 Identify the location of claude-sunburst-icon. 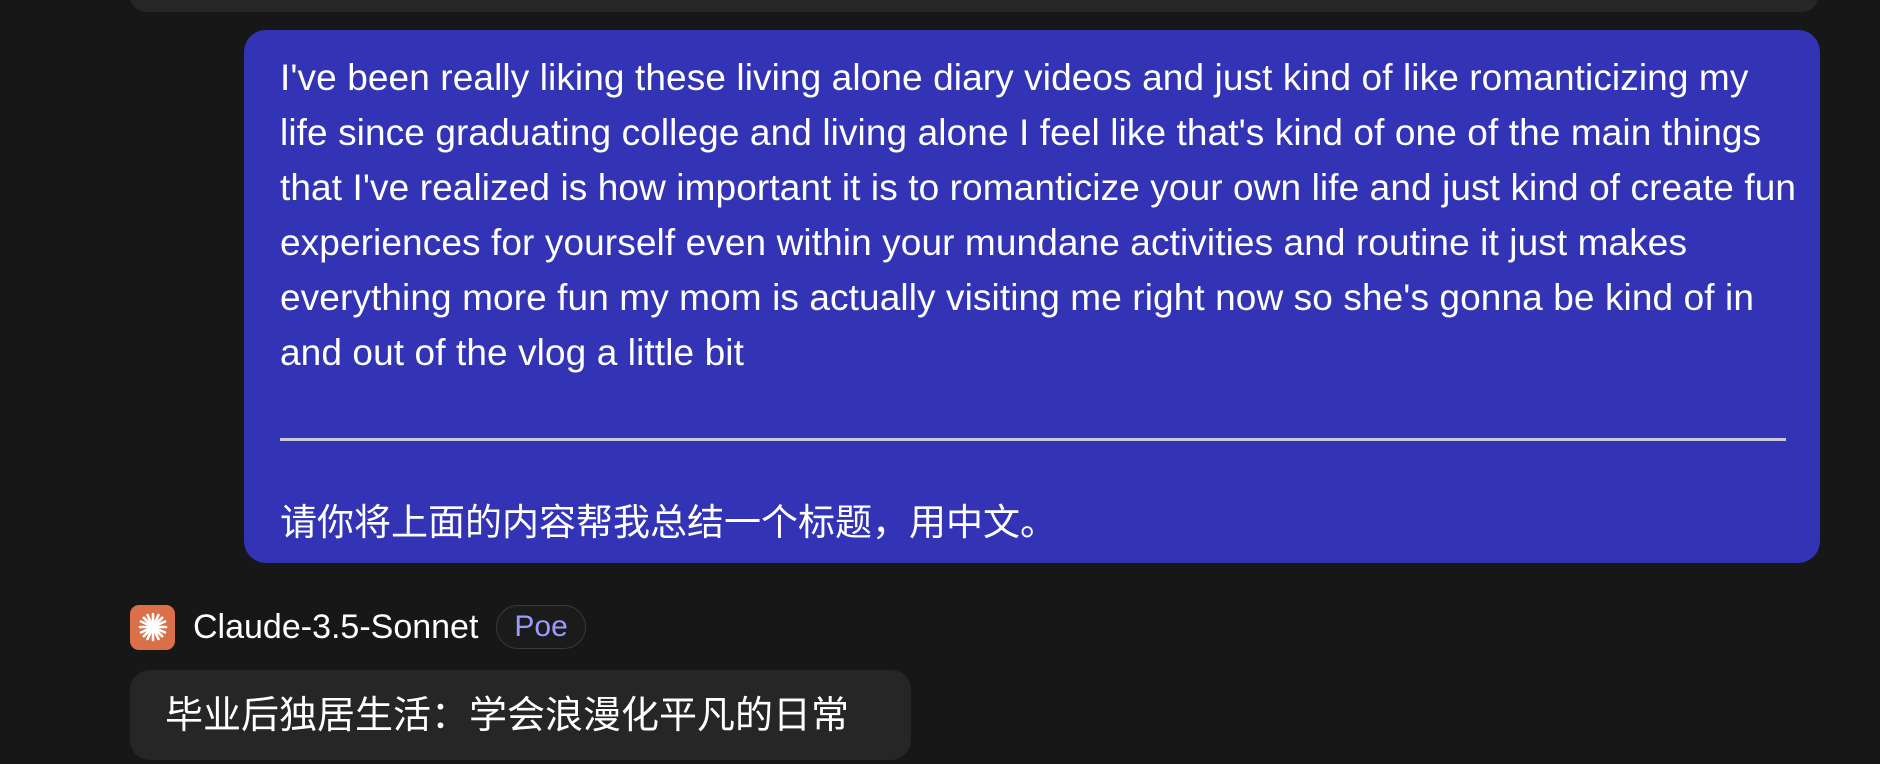
(152, 627).